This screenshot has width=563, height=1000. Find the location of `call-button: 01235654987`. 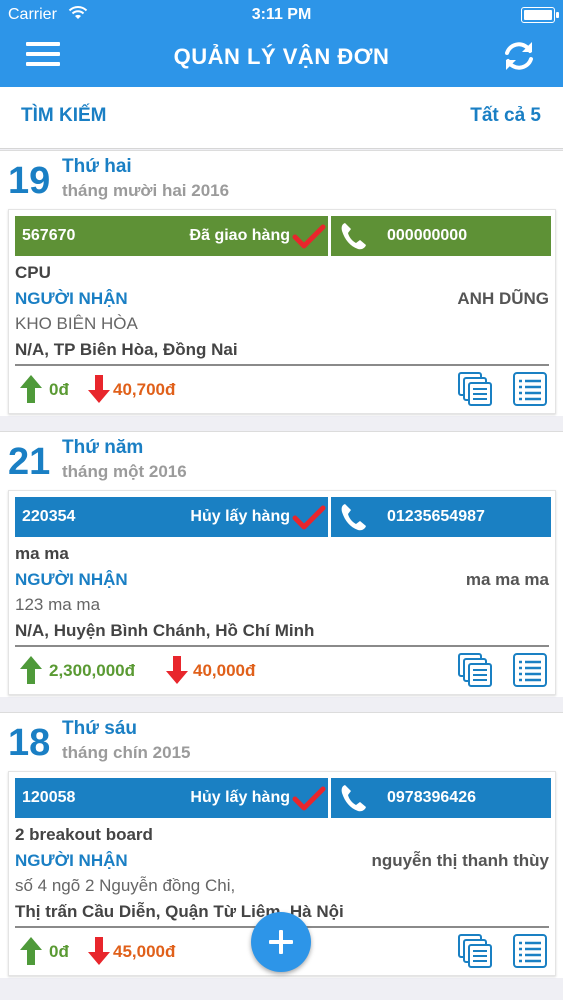

call-button: 01235654987 is located at coordinates (441, 517).